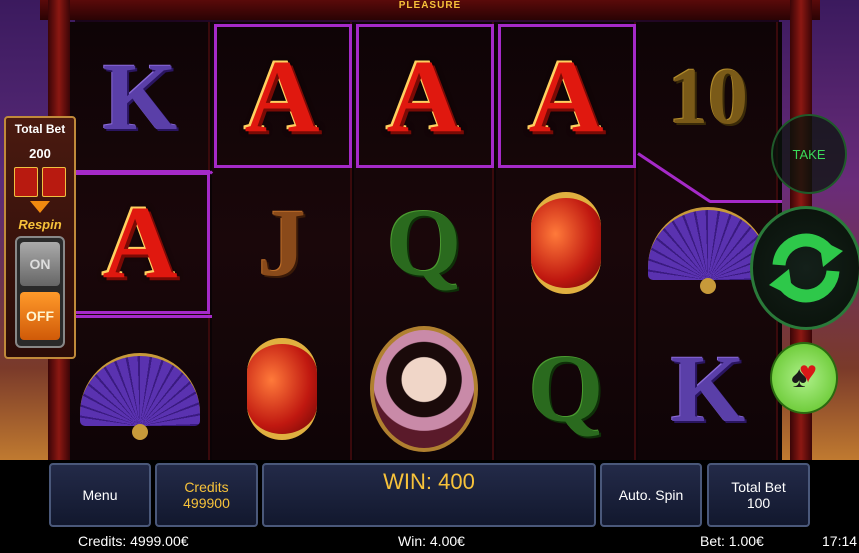 Image resolution: width=859 pixels, height=553 pixels. I want to click on game-logo: PLEASURE, so click(430, 5).